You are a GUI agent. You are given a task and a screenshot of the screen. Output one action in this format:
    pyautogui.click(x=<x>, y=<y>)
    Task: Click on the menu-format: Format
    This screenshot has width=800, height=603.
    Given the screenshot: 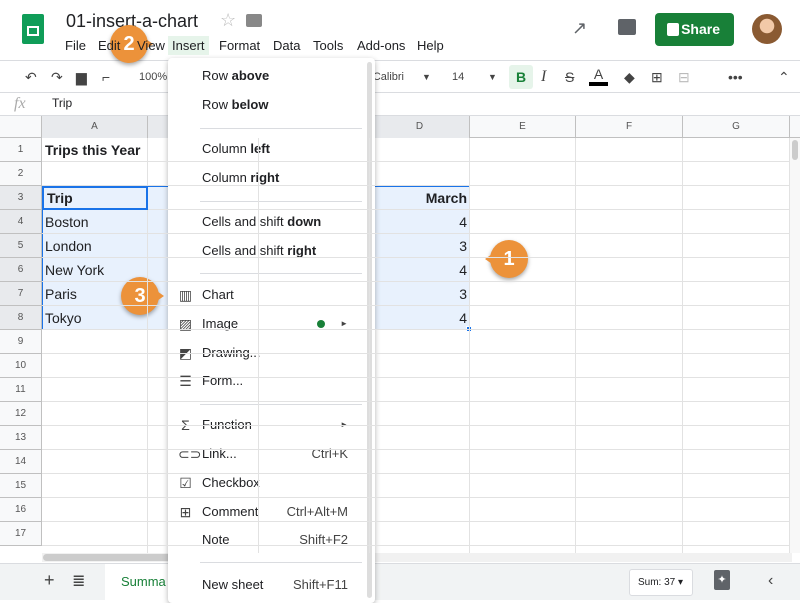 What is the action you would take?
    pyautogui.click(x=239, y=45)
    